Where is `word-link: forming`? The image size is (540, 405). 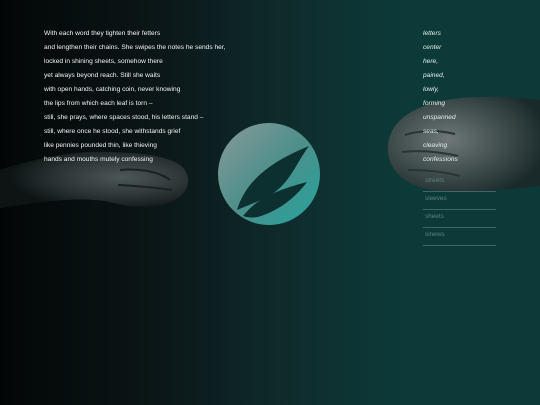
word-link: forming is located at coordinates (440, 104).